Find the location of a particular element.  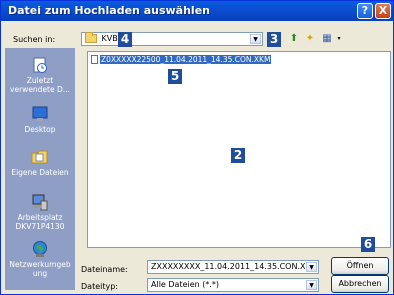

place-my-computer: Arbeitsplatz DKV71P4130 is located at coordinates (40, 212).